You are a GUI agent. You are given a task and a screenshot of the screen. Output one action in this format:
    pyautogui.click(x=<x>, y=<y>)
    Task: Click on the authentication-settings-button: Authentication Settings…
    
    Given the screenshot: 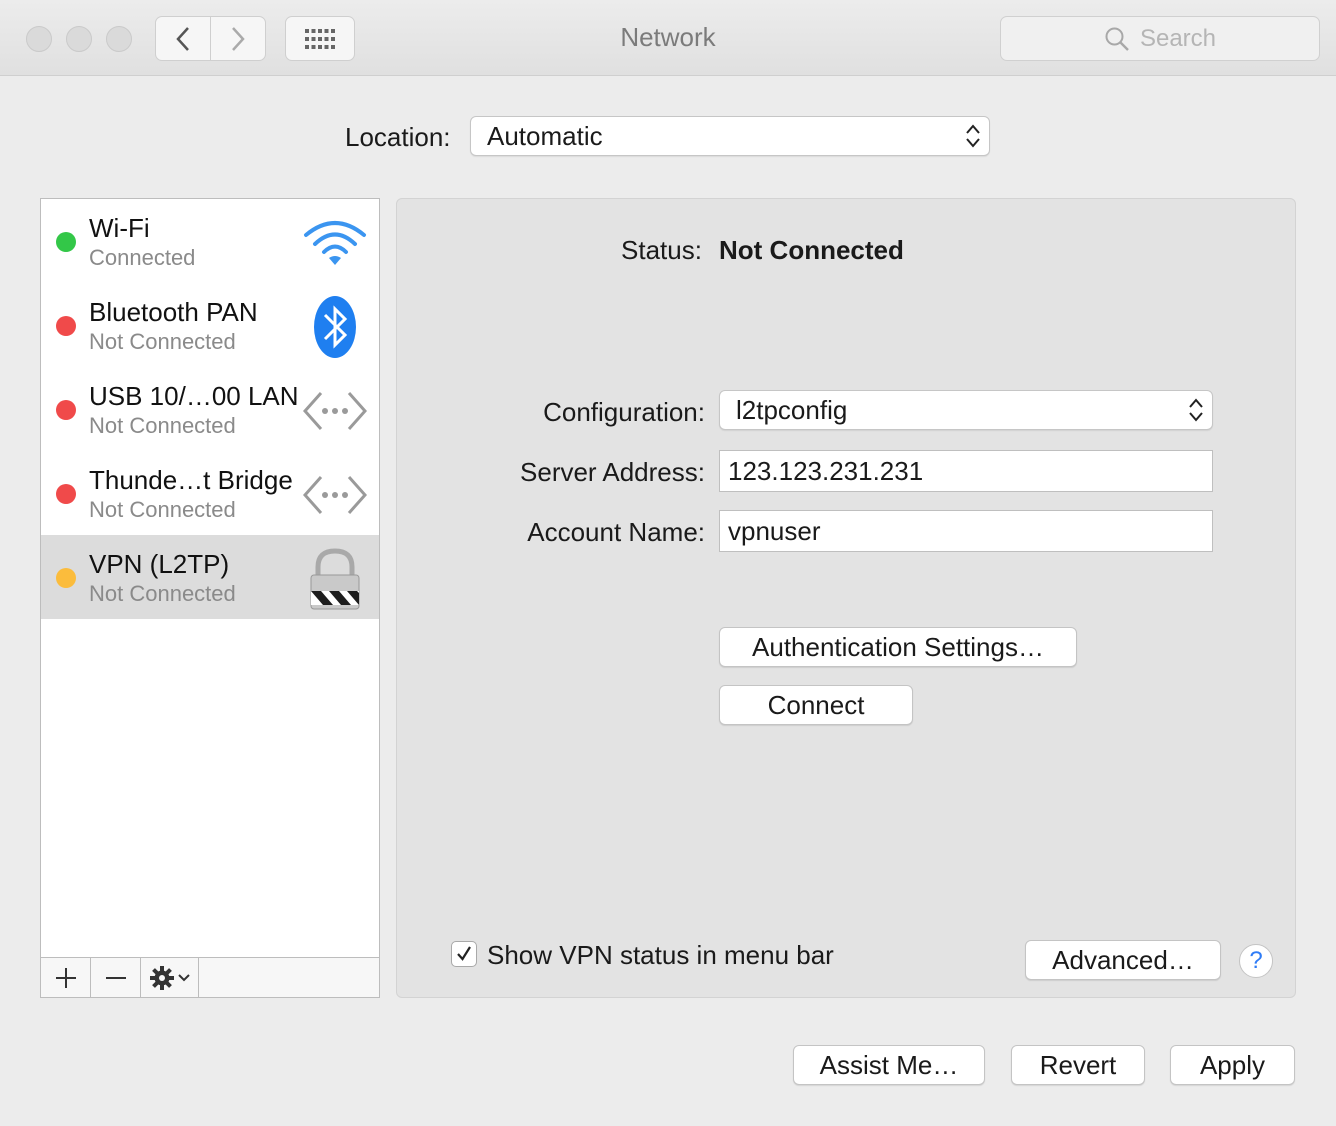 What is the action you would take?
    pyautogui.click(x=898, y=647)
    